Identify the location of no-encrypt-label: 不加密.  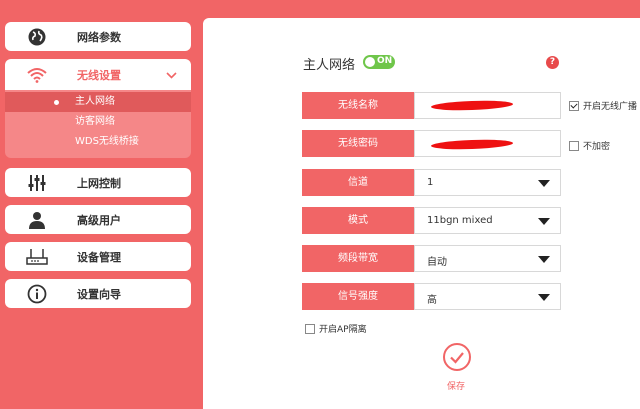
(597, 147).